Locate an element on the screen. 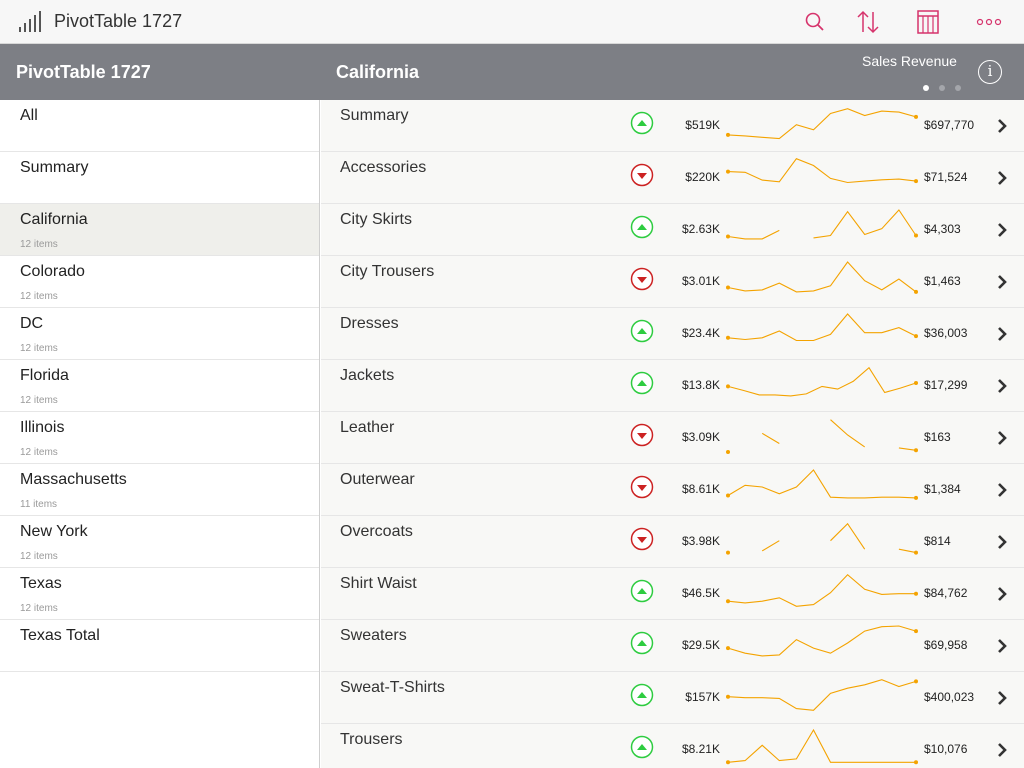 The width and height of the screenshot is (1024, 768). row-label: Dresses is located at coordinates (369, 323).